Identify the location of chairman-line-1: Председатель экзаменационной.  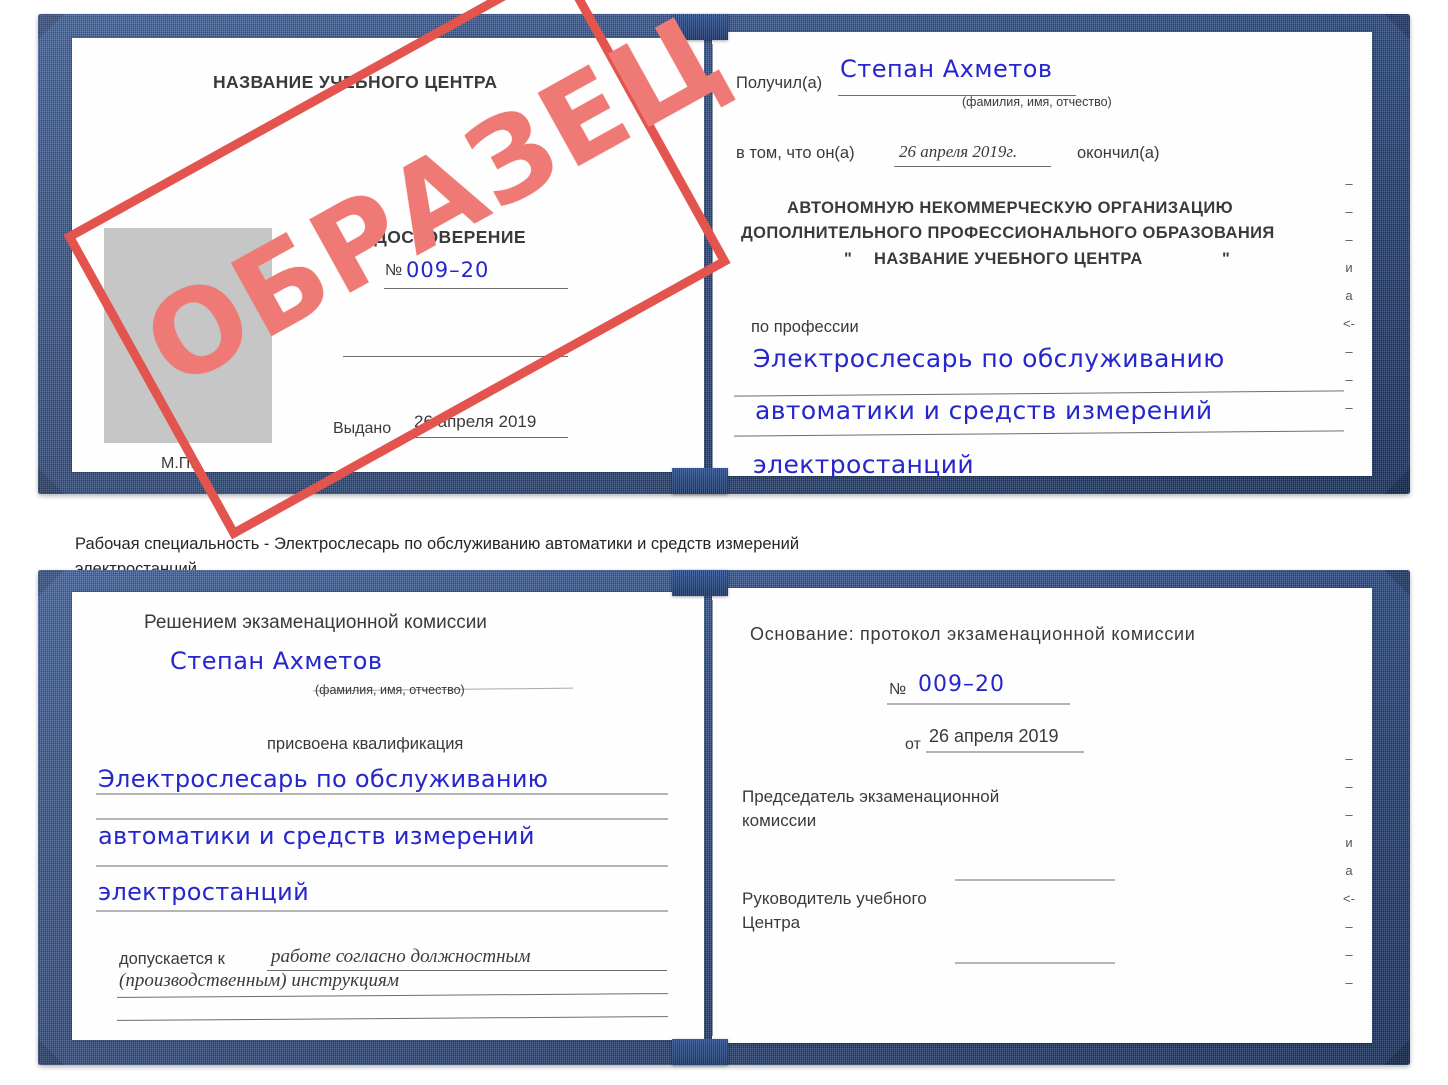
(871, 796).